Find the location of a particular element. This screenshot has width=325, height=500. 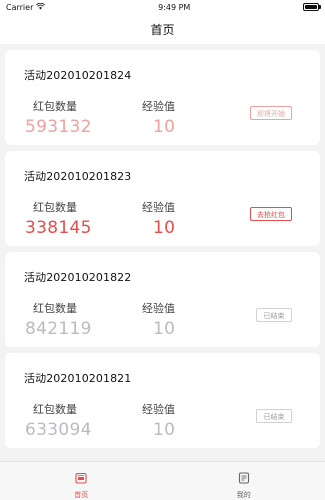

page-title: 首页 is located at coordinates (162, 29).